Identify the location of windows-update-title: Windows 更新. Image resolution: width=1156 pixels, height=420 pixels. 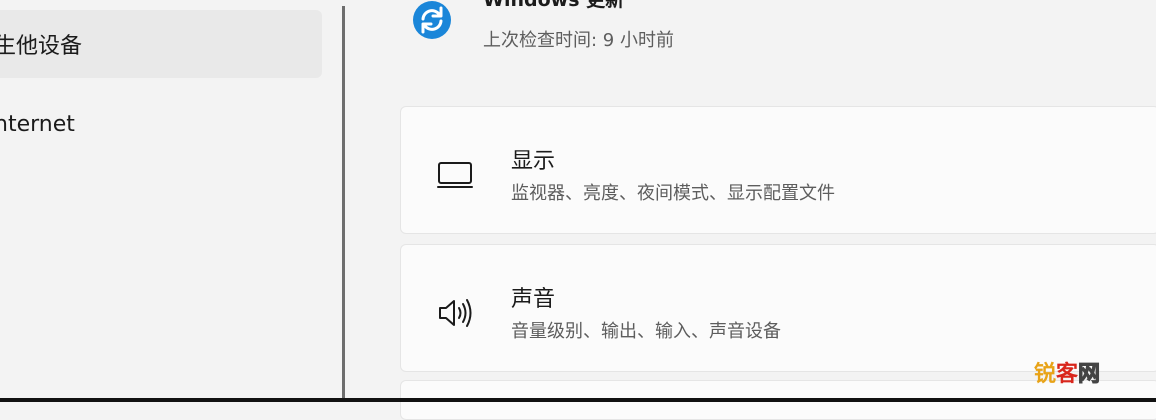
(554, 5).